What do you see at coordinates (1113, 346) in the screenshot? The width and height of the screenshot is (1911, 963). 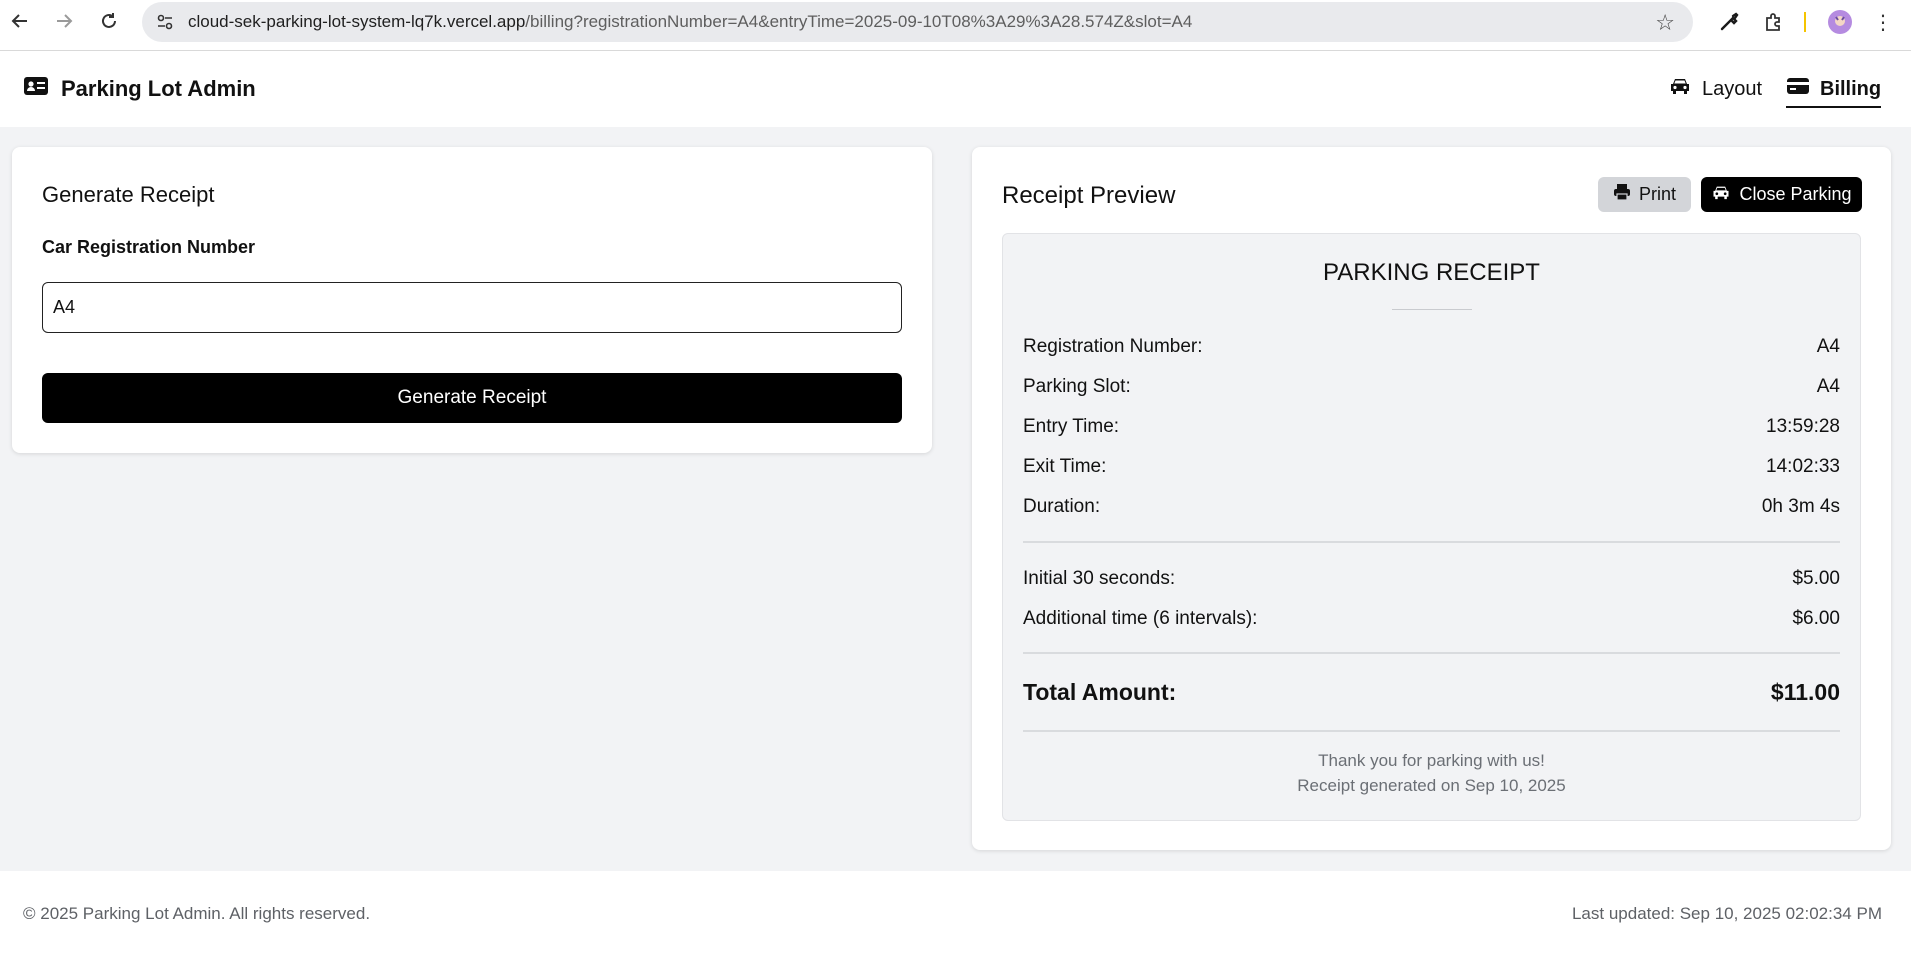 I see `row-label: Registration Number:` at bounding box center [1113, 346].